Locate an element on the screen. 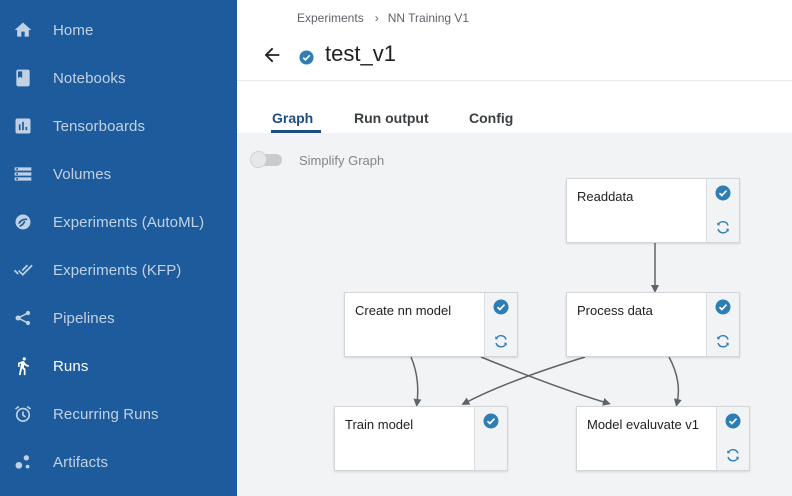 The height and width of the screenshot is (496, 792). sidebar-item-label: Tensorboards is located at coordinates (99, 126).